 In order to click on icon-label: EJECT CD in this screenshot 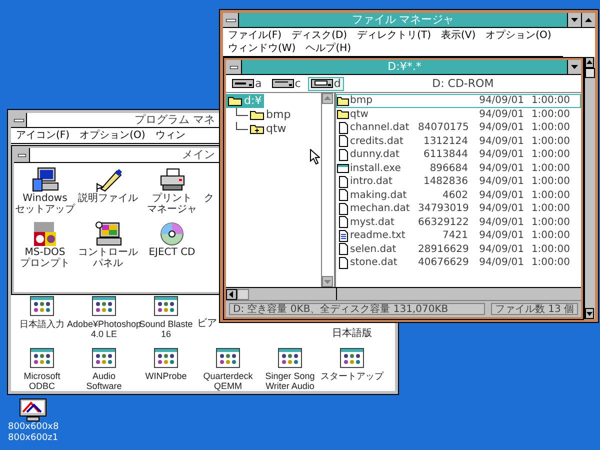, I will do `click(172, 252)`.